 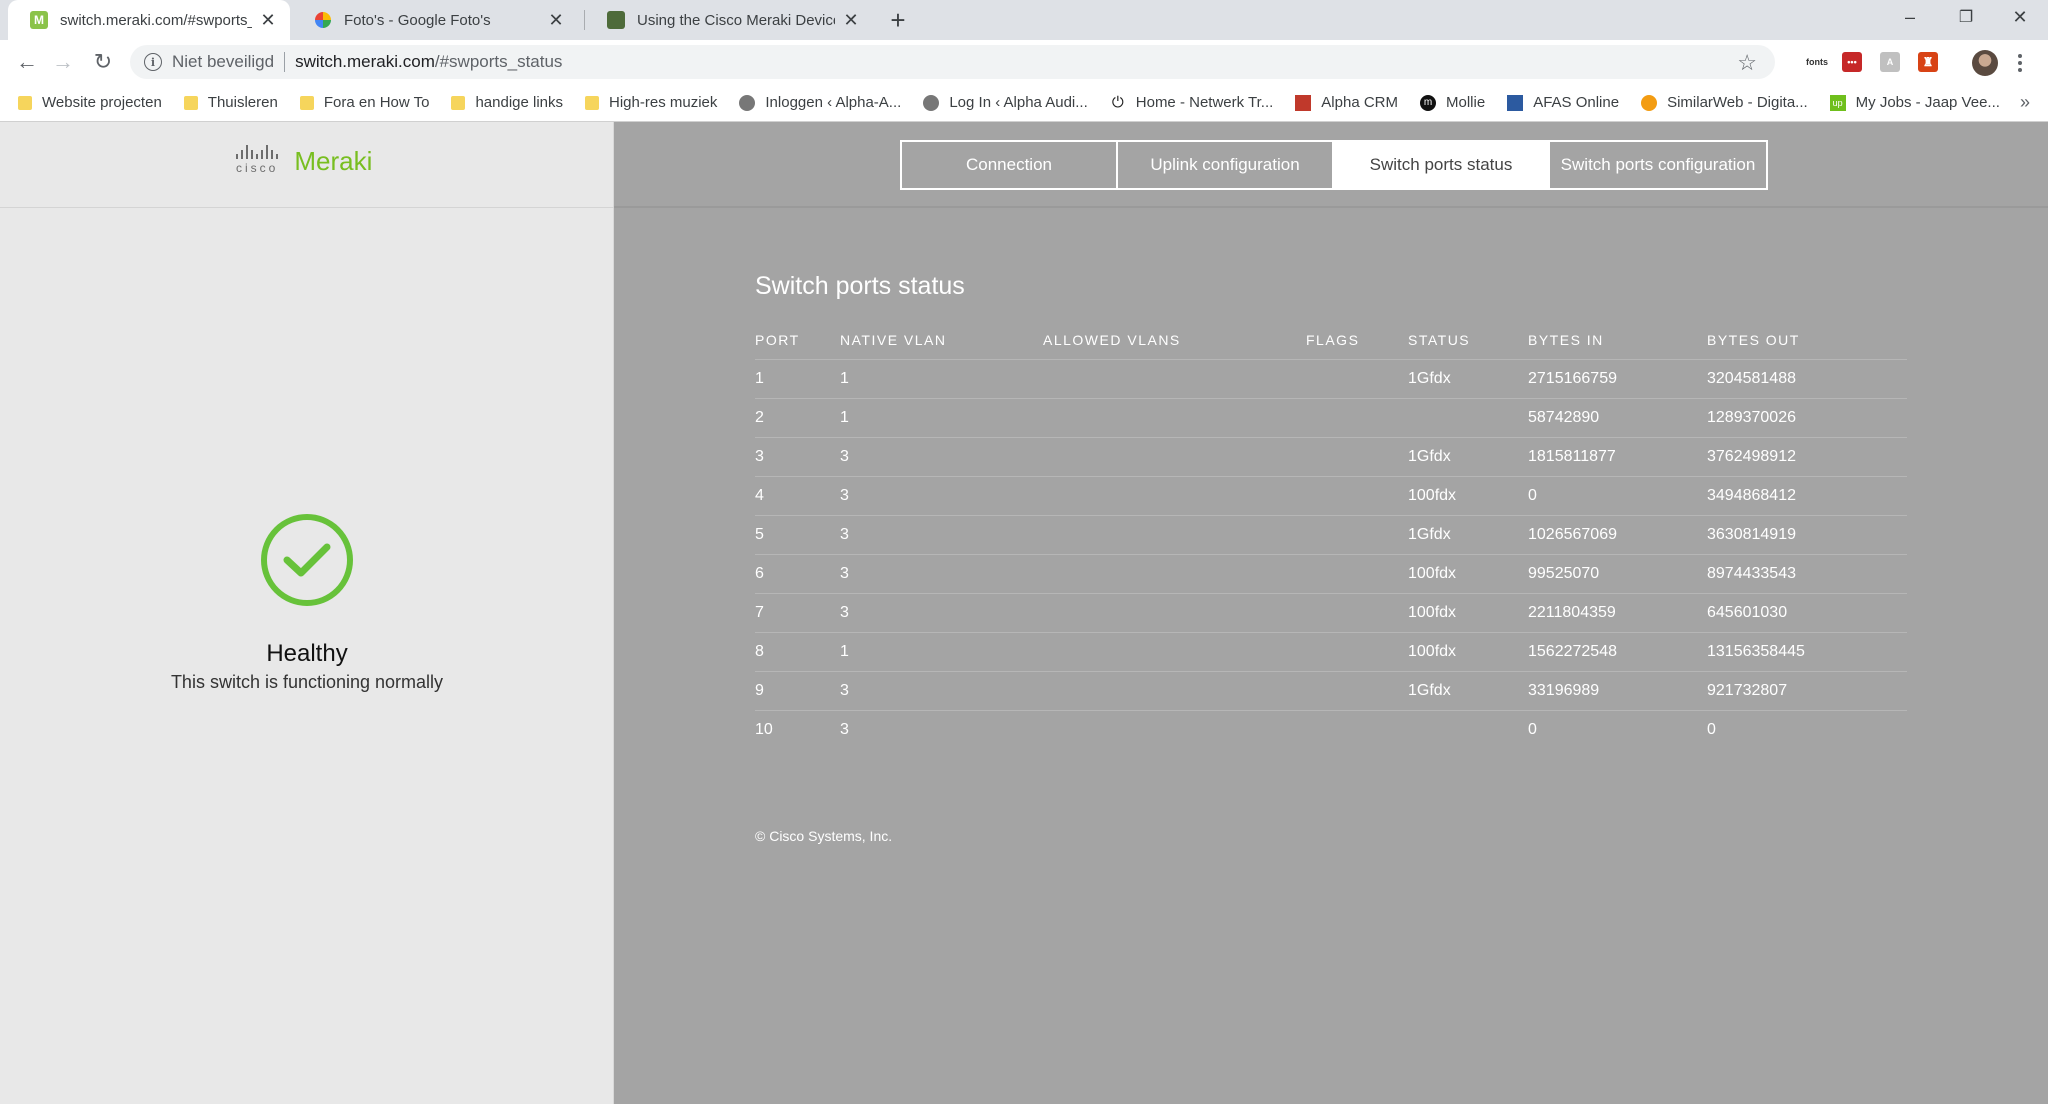 I want to click on column-header-allowed-vlans: ALLOWED VLANS, so click(x=1174, y=340).